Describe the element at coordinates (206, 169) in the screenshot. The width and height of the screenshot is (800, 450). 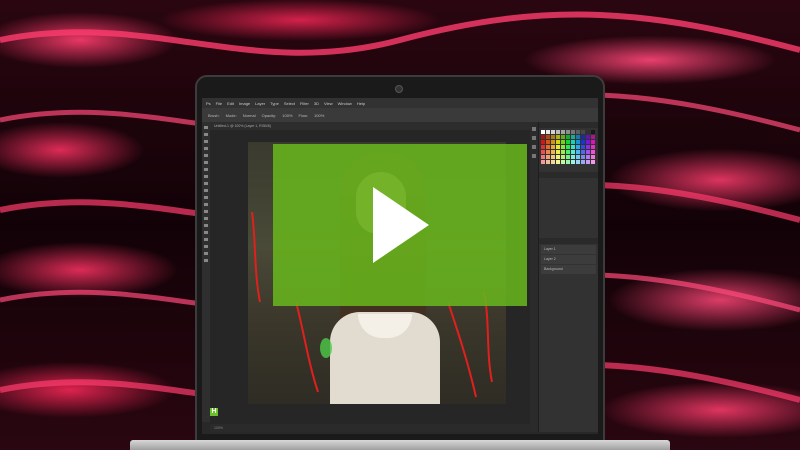
I see `healing-tool-icon` at that location.